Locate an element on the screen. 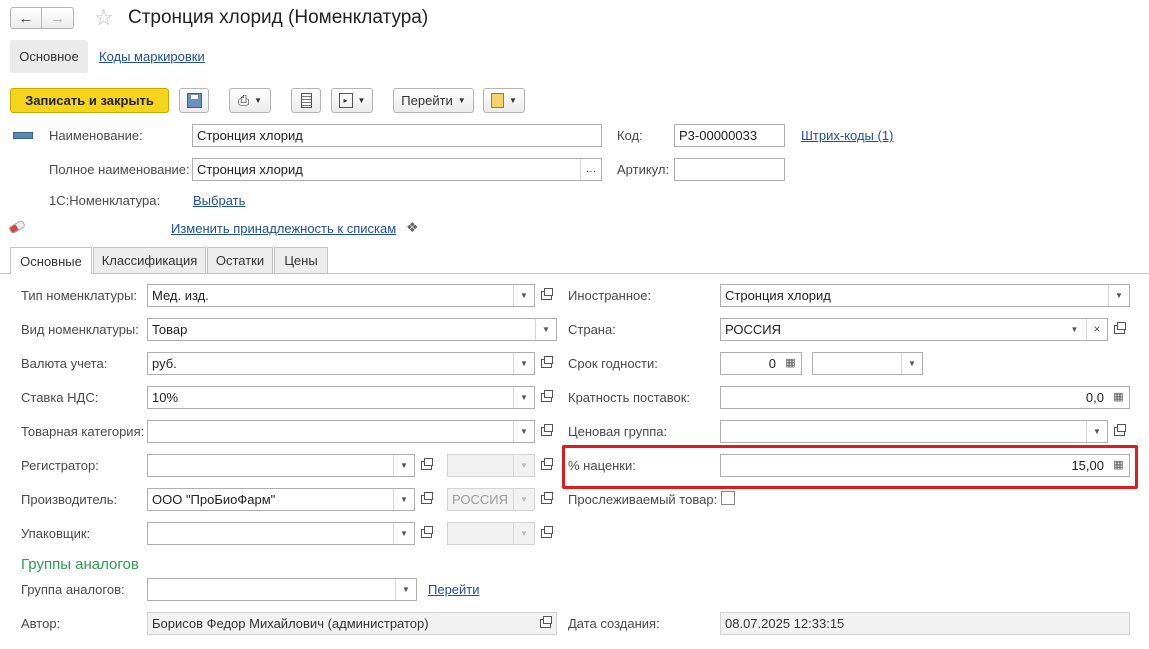 This screenshot has width=1149, height=649. clear-icon: × is located at coordinates (1096, 329).